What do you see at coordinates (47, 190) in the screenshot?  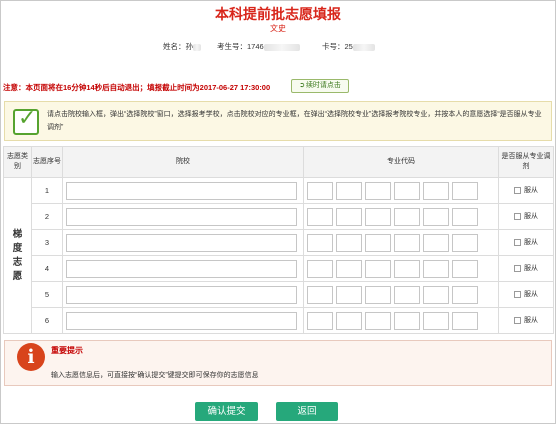 I see `seq-cell: 1` at bounding box center [47, 190].